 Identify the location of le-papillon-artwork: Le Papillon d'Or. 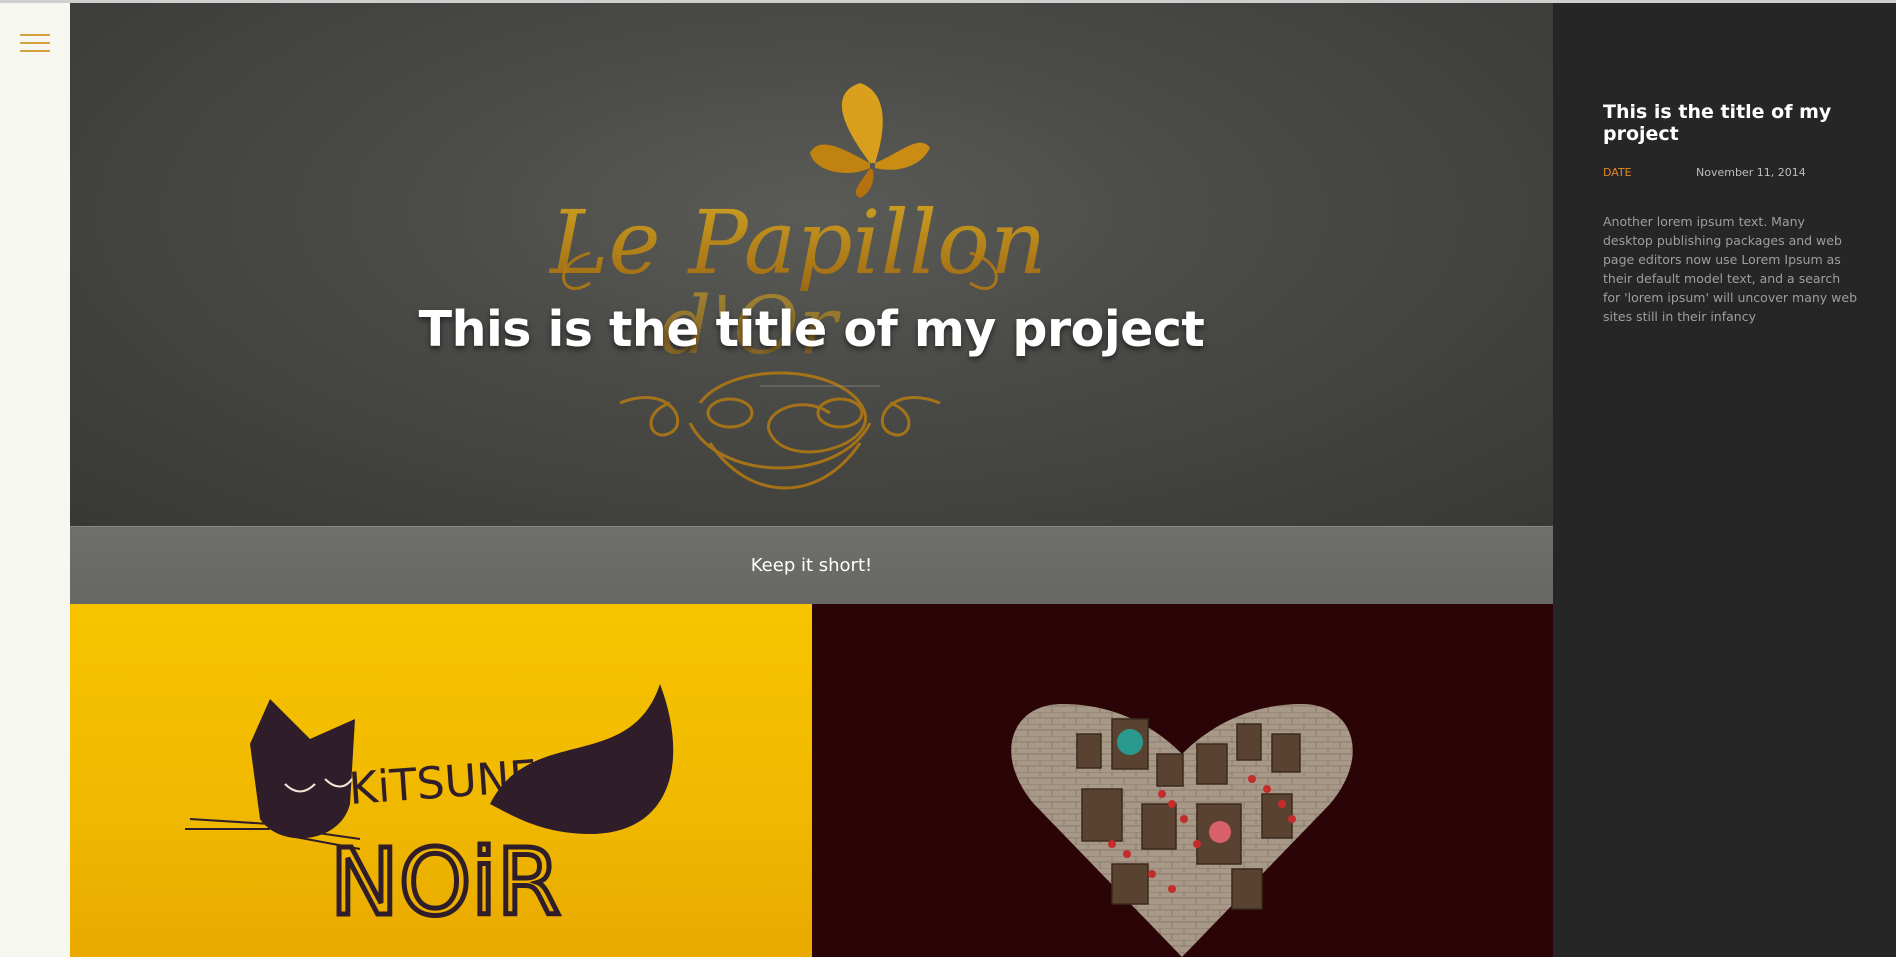
(797, 286).